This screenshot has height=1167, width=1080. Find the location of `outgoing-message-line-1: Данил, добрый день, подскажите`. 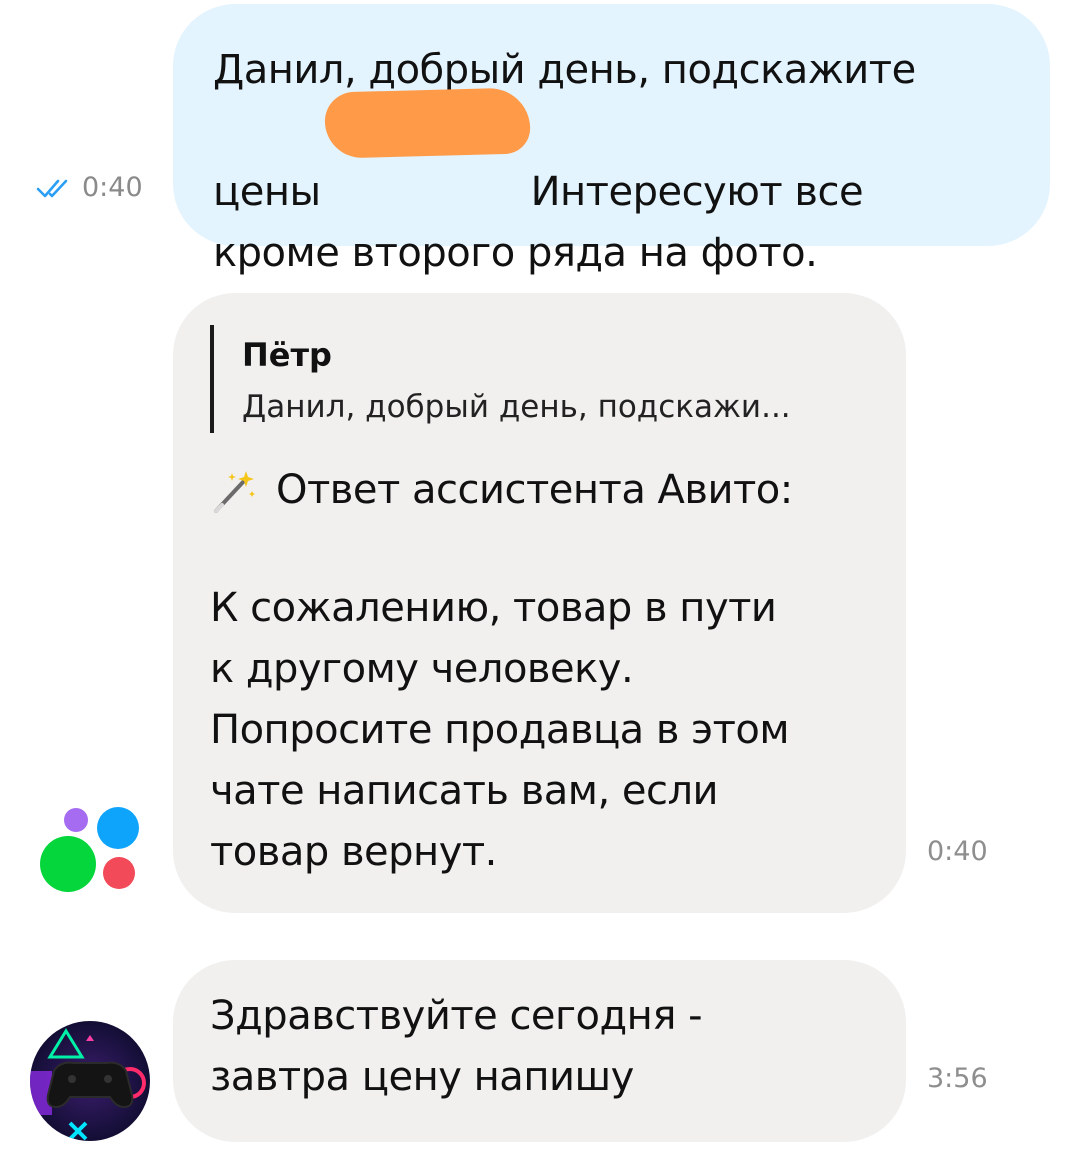

outgoing-message-line-1: Данил, добрый день, подскажите is located at coordinates (564, 70).